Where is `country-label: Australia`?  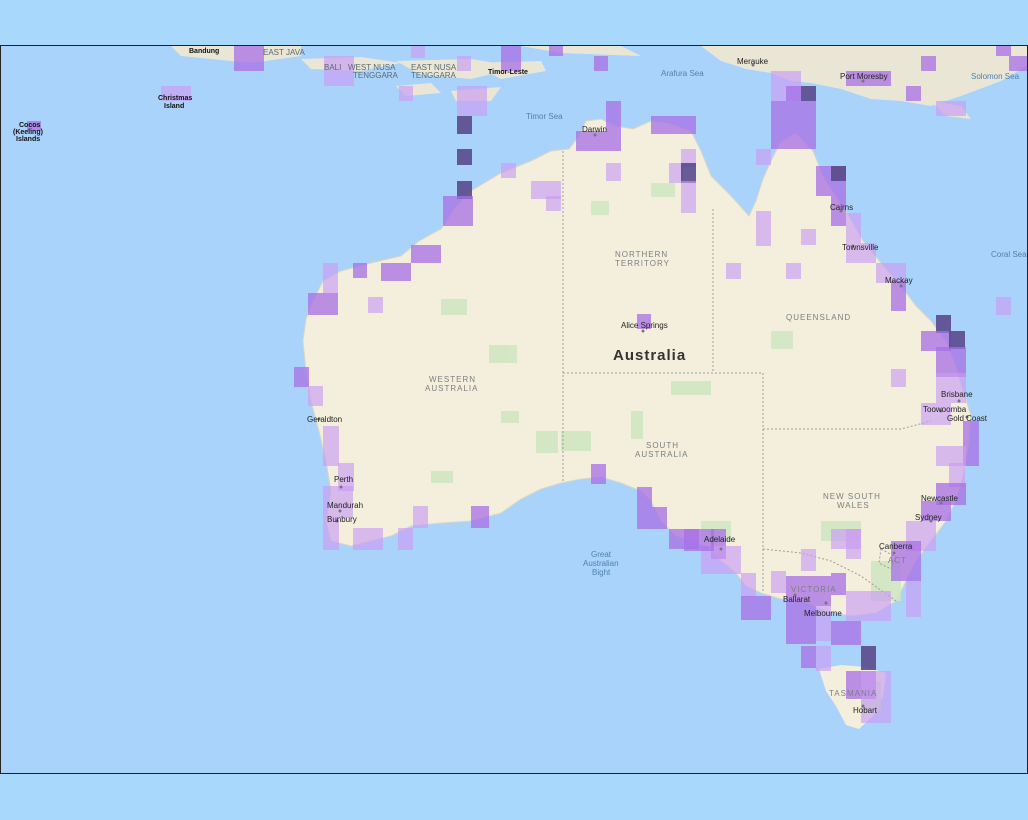
country-label: Australia is located at coordinates (649, 355).